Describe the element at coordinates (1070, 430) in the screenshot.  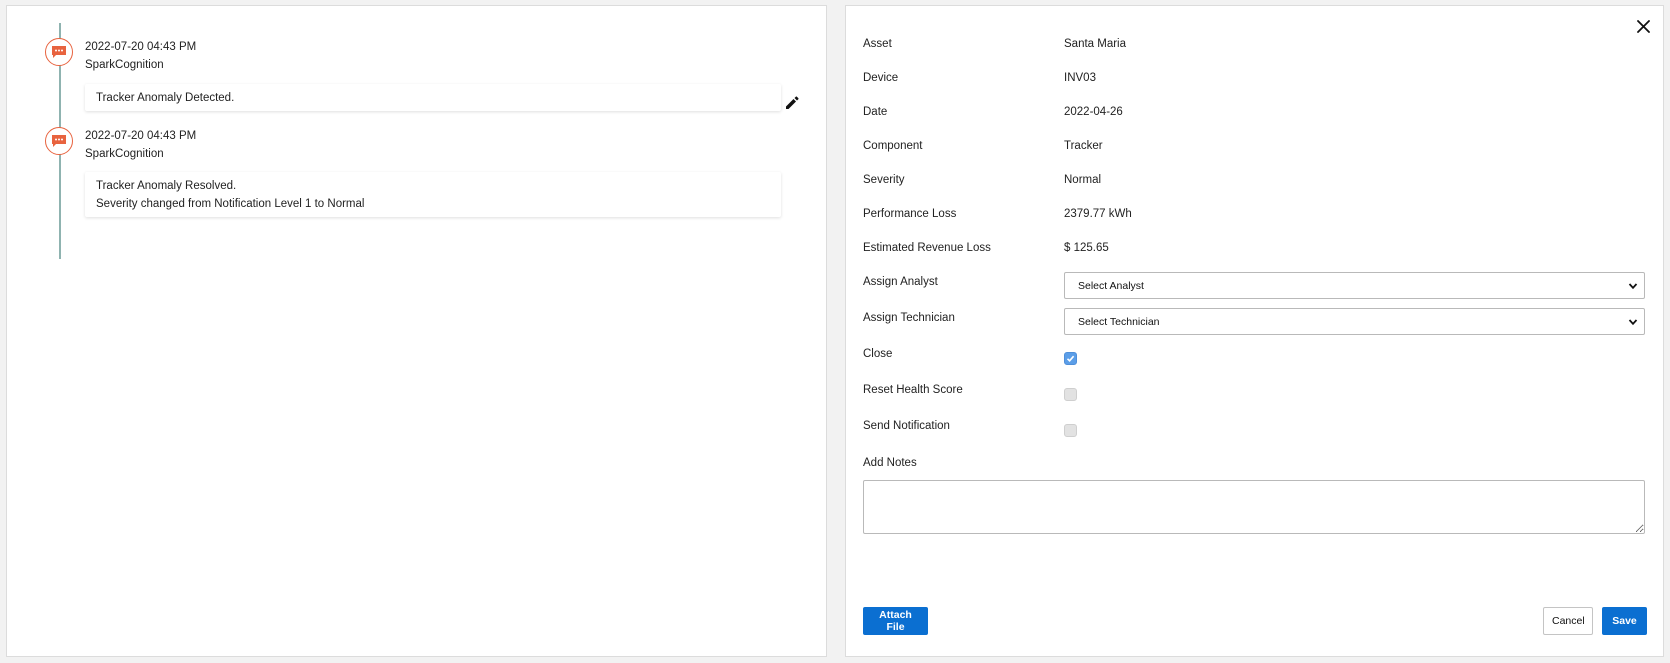
I see `send-notification-checkbox` at that location.